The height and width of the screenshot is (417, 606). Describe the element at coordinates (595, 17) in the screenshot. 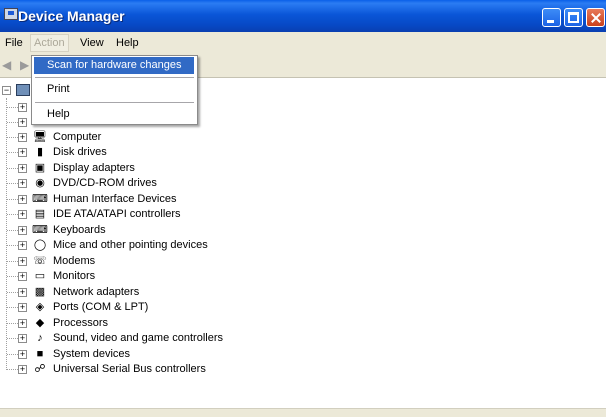

I see `close-button` at that location.